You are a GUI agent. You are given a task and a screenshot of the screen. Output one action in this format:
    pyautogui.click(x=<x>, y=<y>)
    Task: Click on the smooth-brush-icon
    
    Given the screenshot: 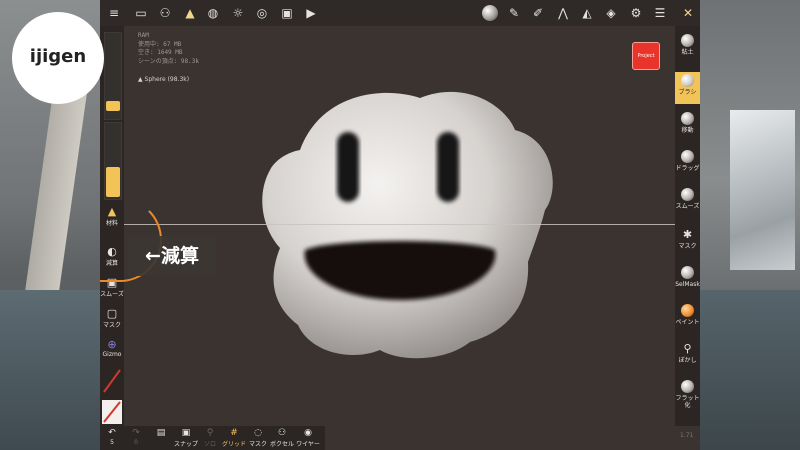 What is the action you would take?
    pyautogui.click(x=687, y=194)
    